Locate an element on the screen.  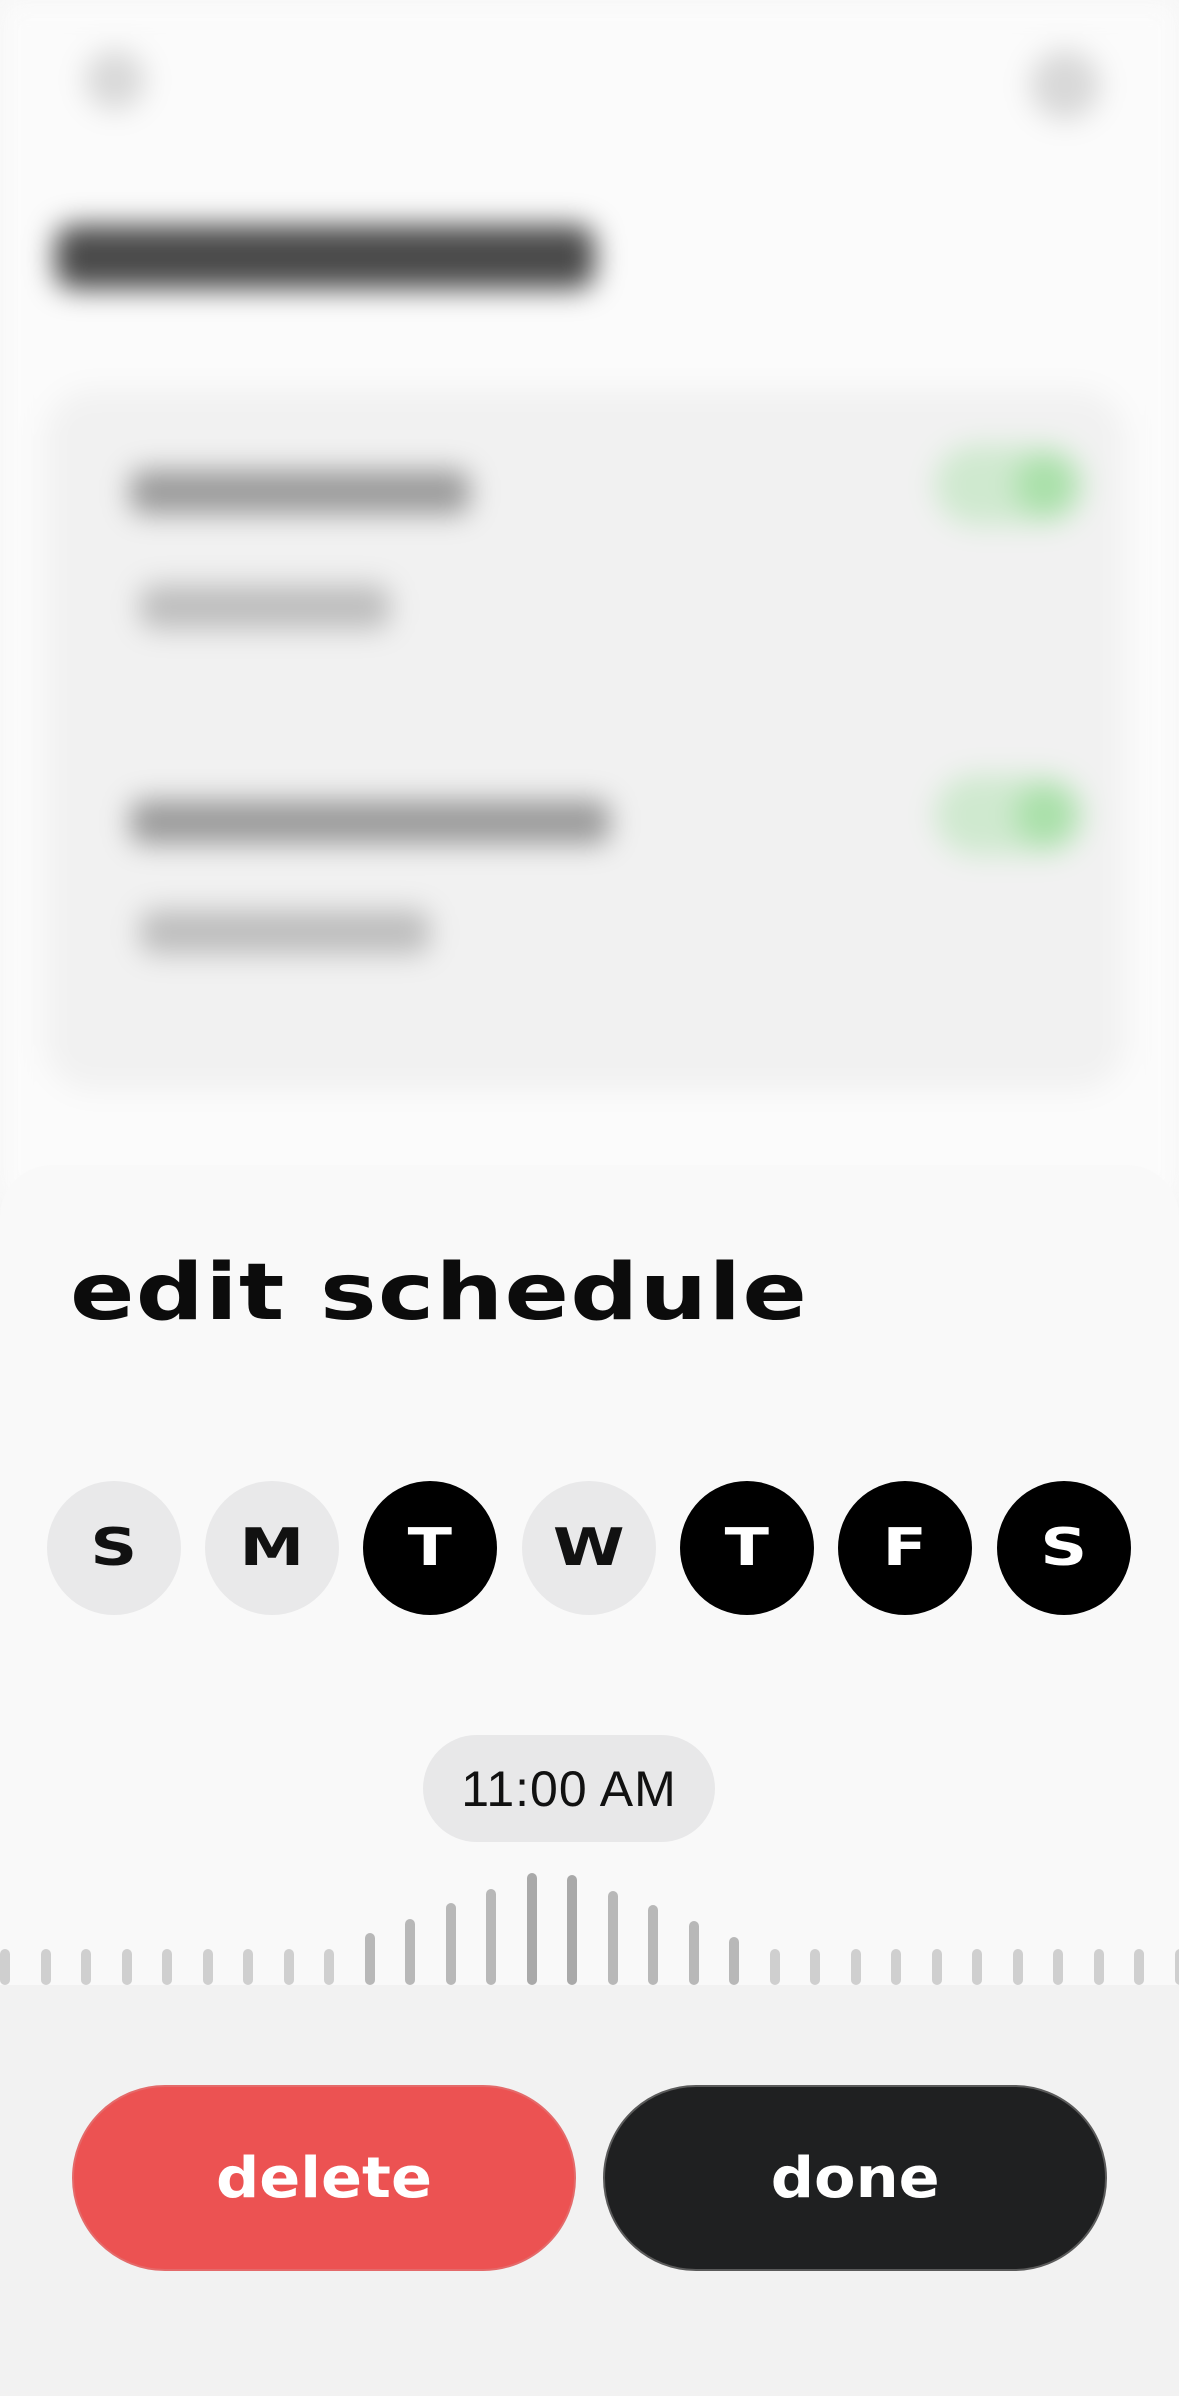
day-toggle-friday: F is located at coordinates (905, 1548).